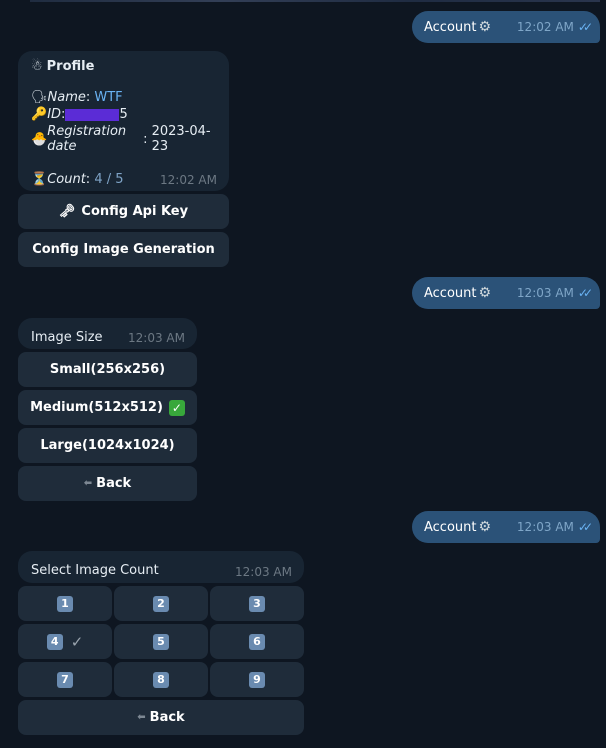 Image resolution: width=606 pixels, height=748 pixels. I want to click on small-size-button: Small(256x256), so click(107, 369).